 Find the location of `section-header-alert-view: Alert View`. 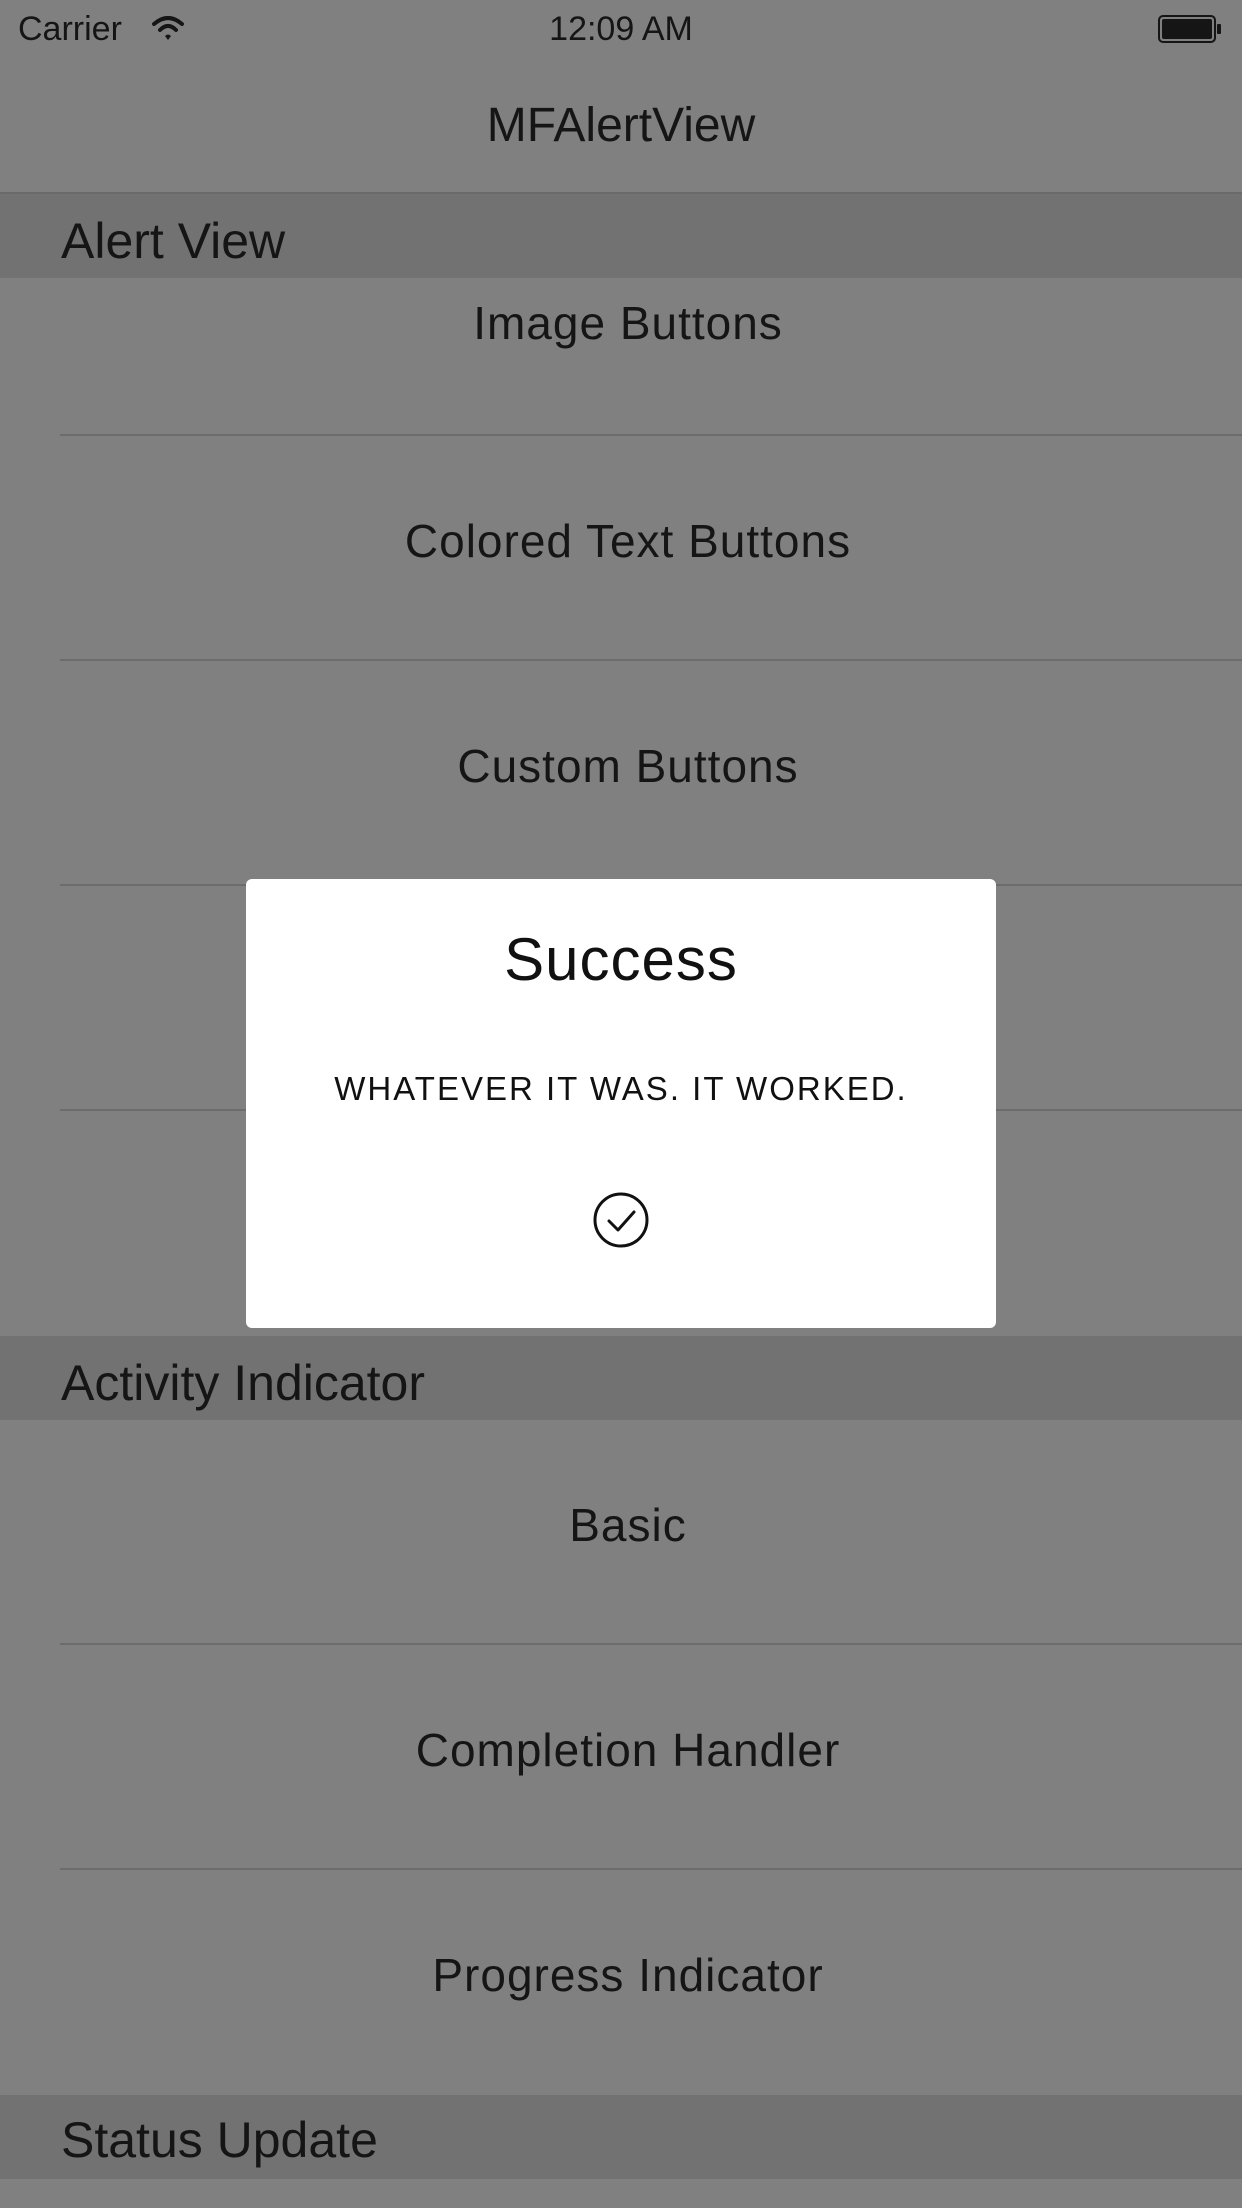

section-header-alert-view: Alert View is located at coordinates (621, 236).